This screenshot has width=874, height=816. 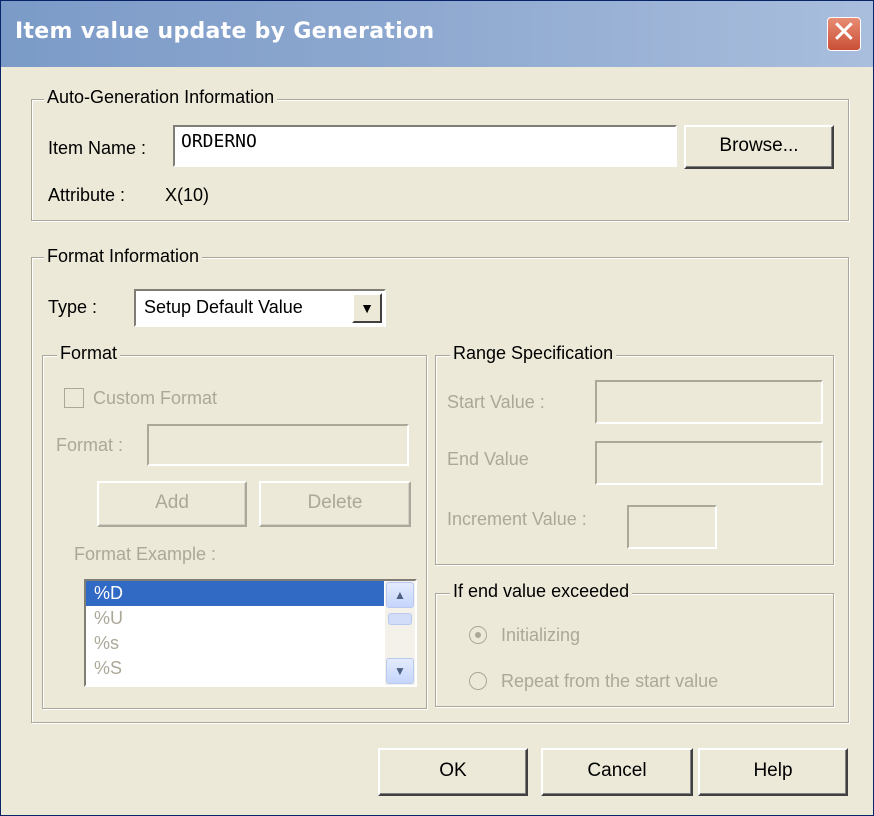 What do you see at coordinates (400, 595) in the screenshot?
I see `scroll-up-icon: ▲` at bounding box center [400, 595].